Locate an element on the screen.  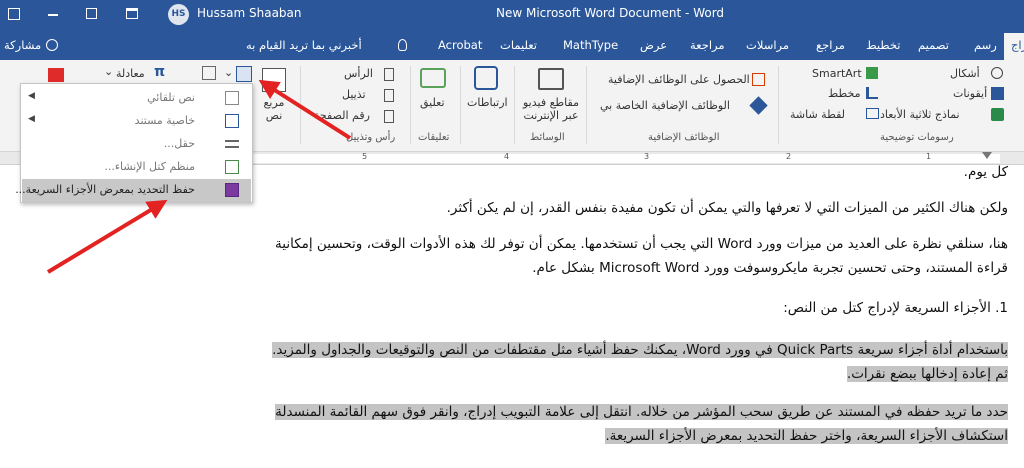
ruler-number: 4 is located at coordinates (507, 156).